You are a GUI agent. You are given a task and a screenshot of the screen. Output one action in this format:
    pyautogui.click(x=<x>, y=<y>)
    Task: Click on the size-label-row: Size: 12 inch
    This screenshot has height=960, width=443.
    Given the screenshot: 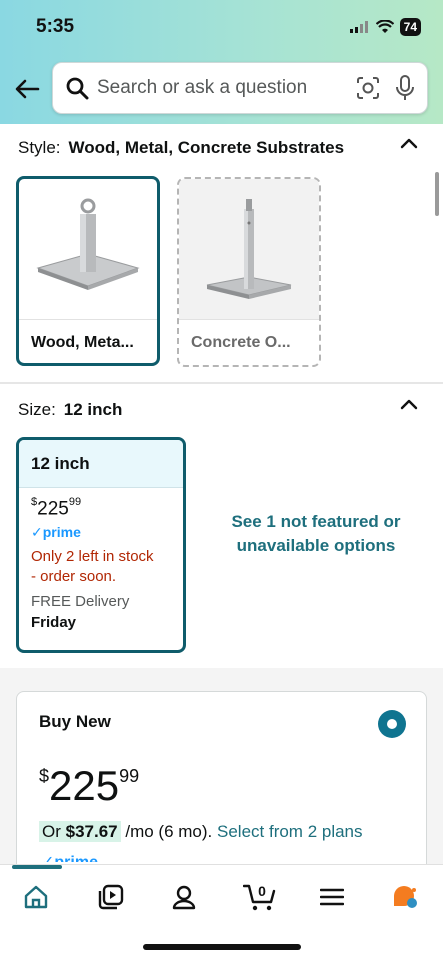 What is the action you would take?
    pyautogui.click(x=70, y=410)
    